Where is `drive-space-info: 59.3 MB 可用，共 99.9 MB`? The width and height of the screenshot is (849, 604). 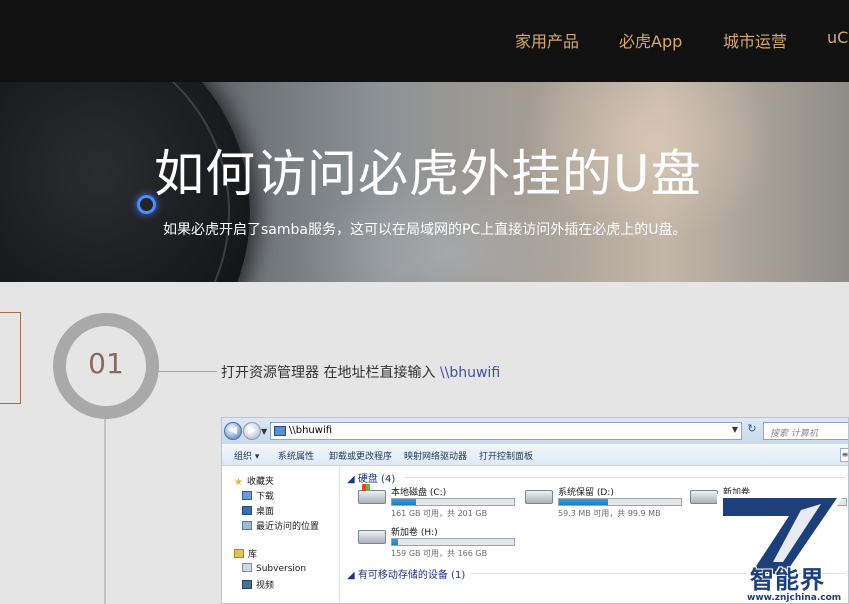 drive-space-info: 59.3 MB 可用，共 99.9 MB is located at coordinates (609, 513).